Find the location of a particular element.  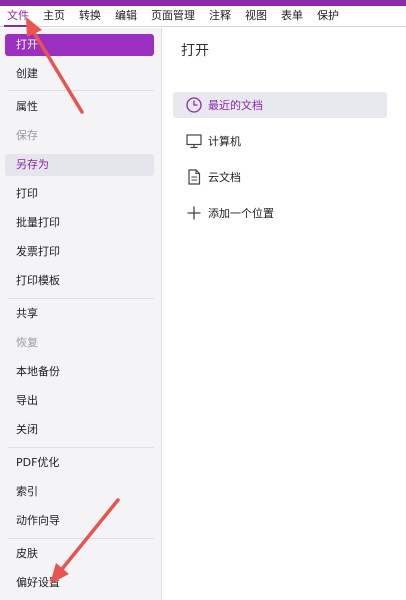

menu-edit: 编辑 is located at coordinates (126, 16).